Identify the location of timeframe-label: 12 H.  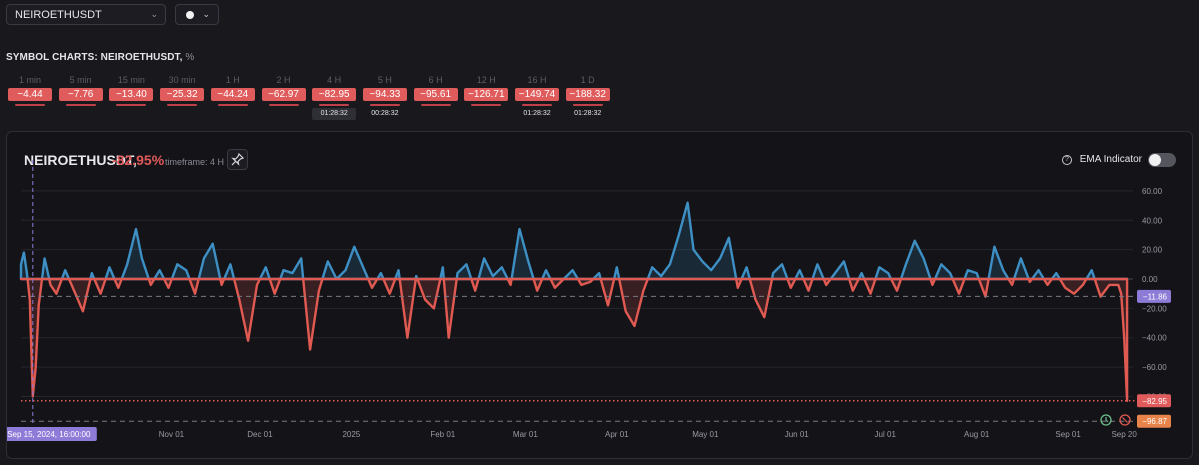
(486, 80).